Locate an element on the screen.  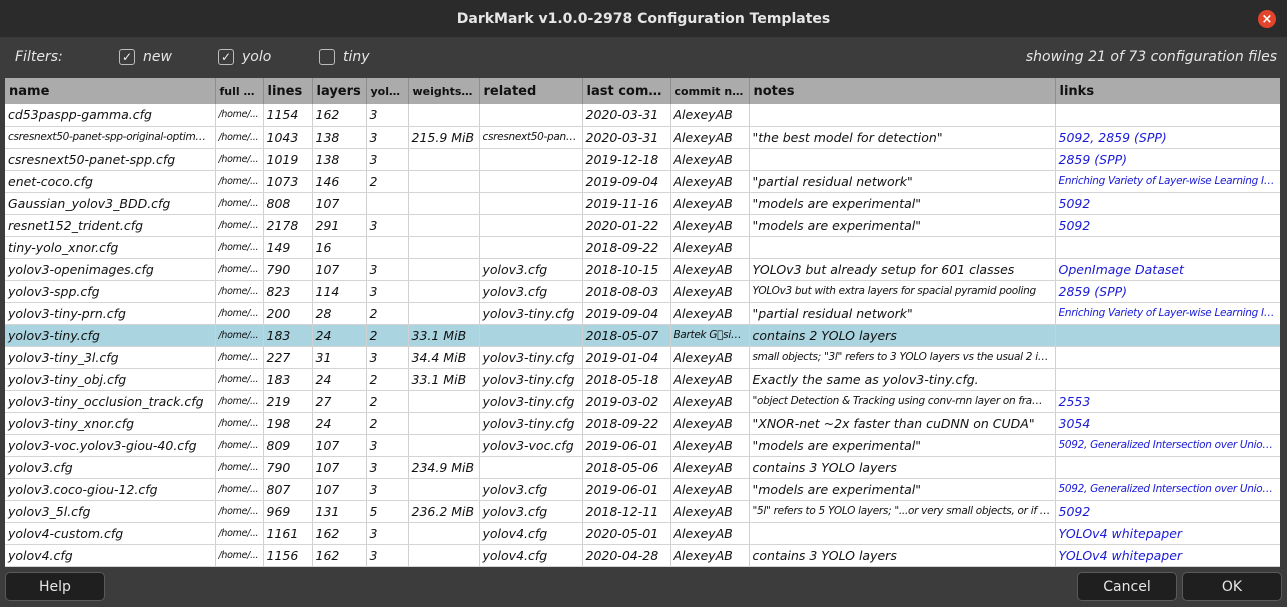
filter-tiny: tiny is located at coordinates (344, 57).